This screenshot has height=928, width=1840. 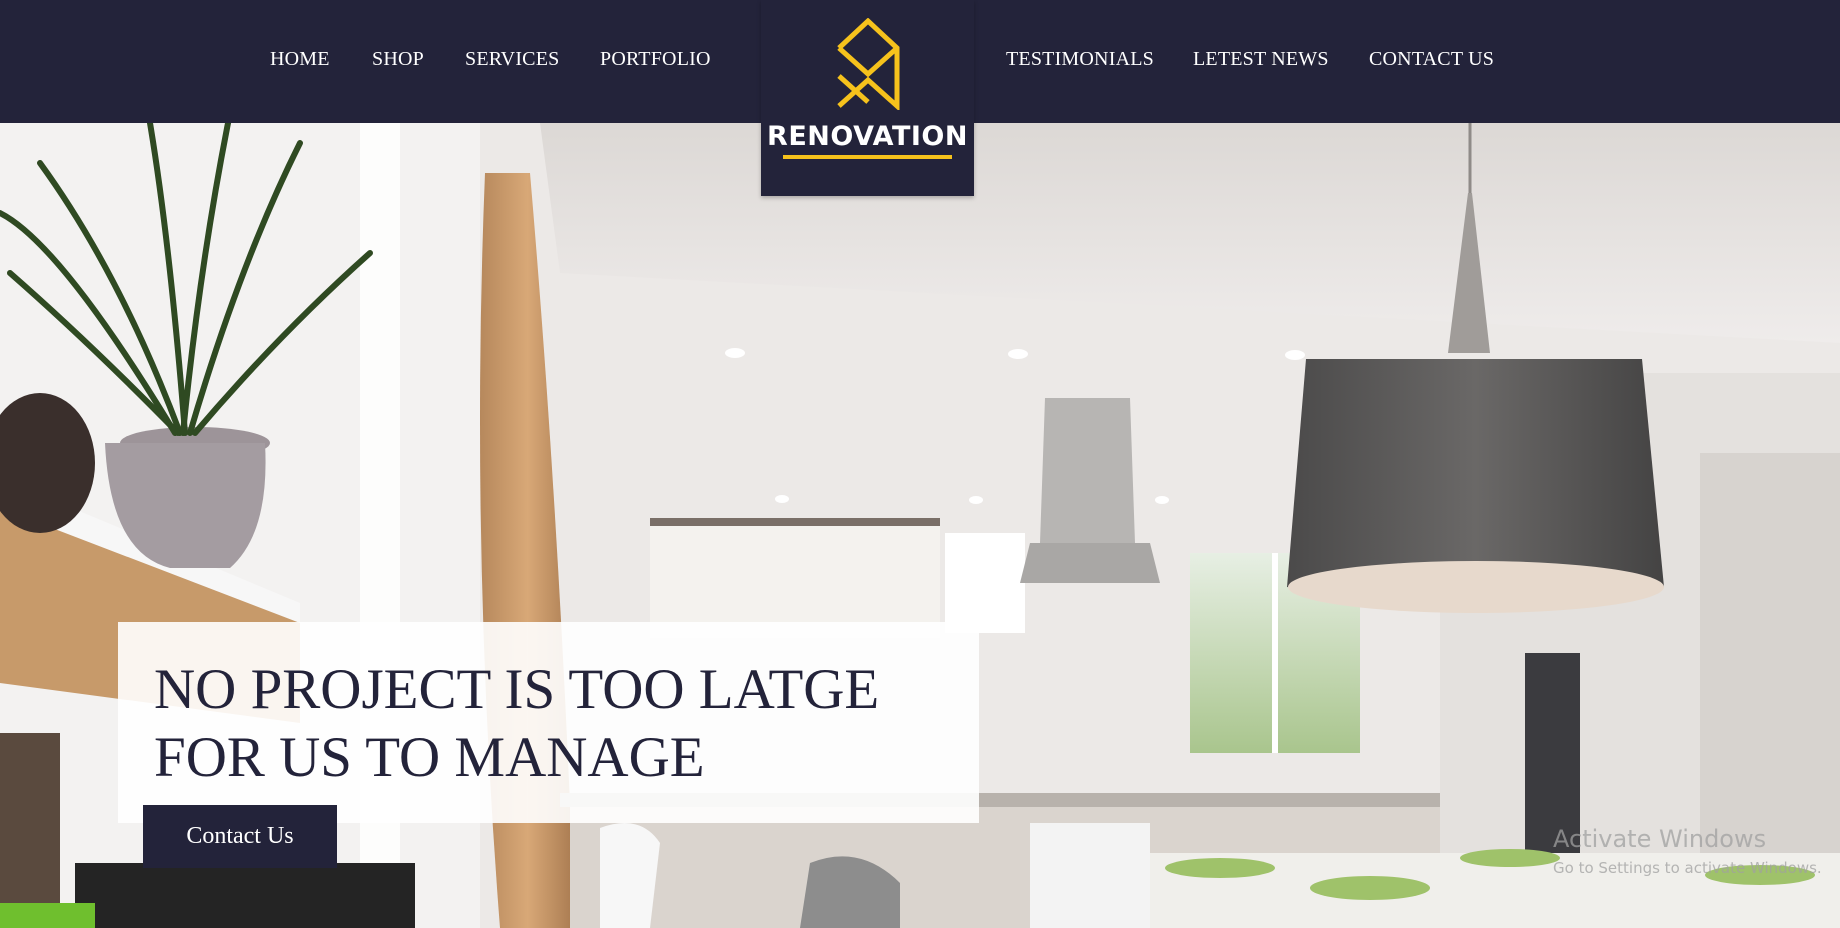 I want to click on nav-contact-us: CONTACT US, so click(x=1431, y=59).